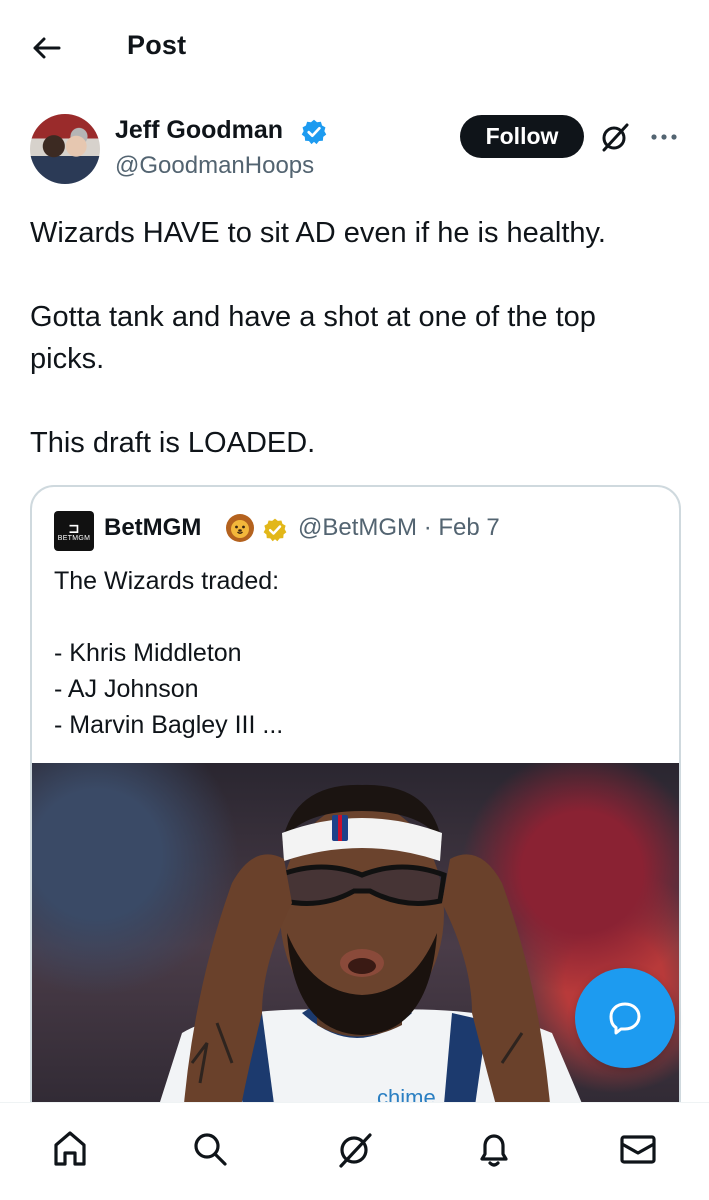 The height and width of the screenshot is (1200, 709). Describe the element at coordinates (148, 653) in the screenshot. I see `quoted-list-item: - Khris Middleton` at that location.